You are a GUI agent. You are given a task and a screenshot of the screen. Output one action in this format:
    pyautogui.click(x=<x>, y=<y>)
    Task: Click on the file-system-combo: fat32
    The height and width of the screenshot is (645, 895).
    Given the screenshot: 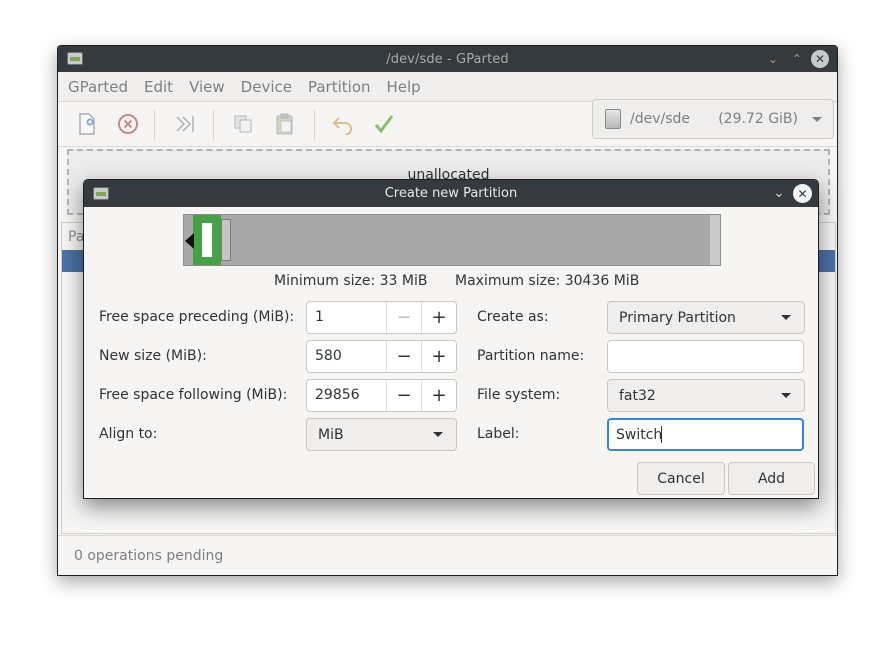 What is the action you would take?
    pyautogui.click(x=706, y=395)
    